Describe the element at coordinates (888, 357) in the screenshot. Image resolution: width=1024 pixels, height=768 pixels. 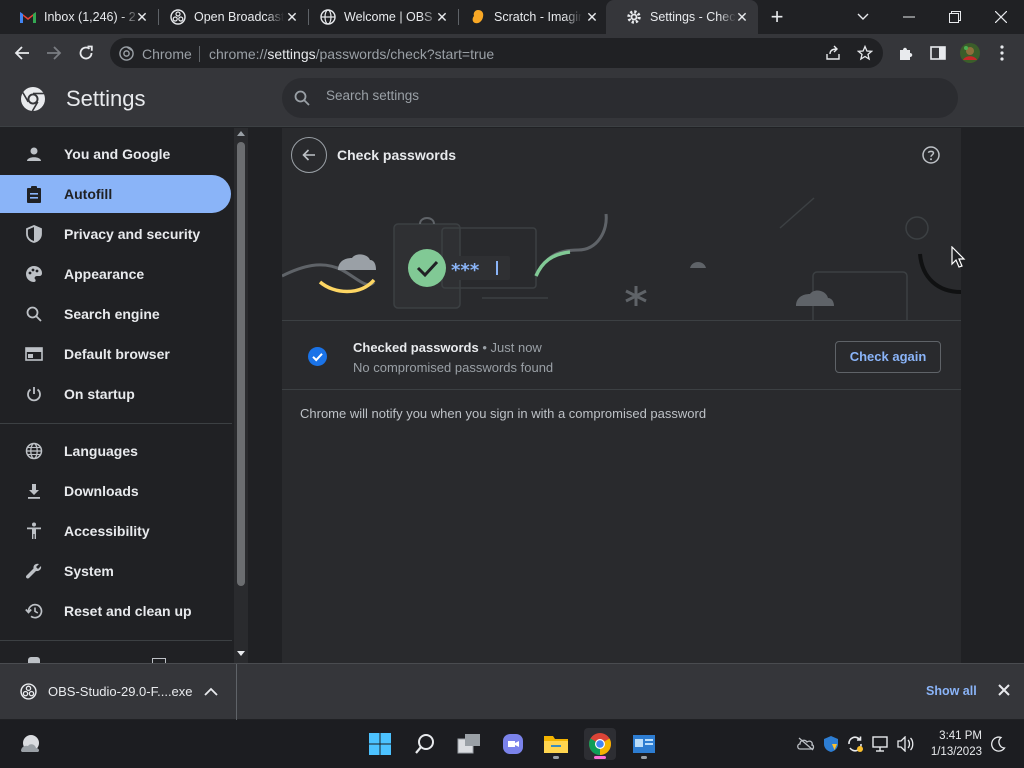
I see `check-again-button: Check again` at that location.